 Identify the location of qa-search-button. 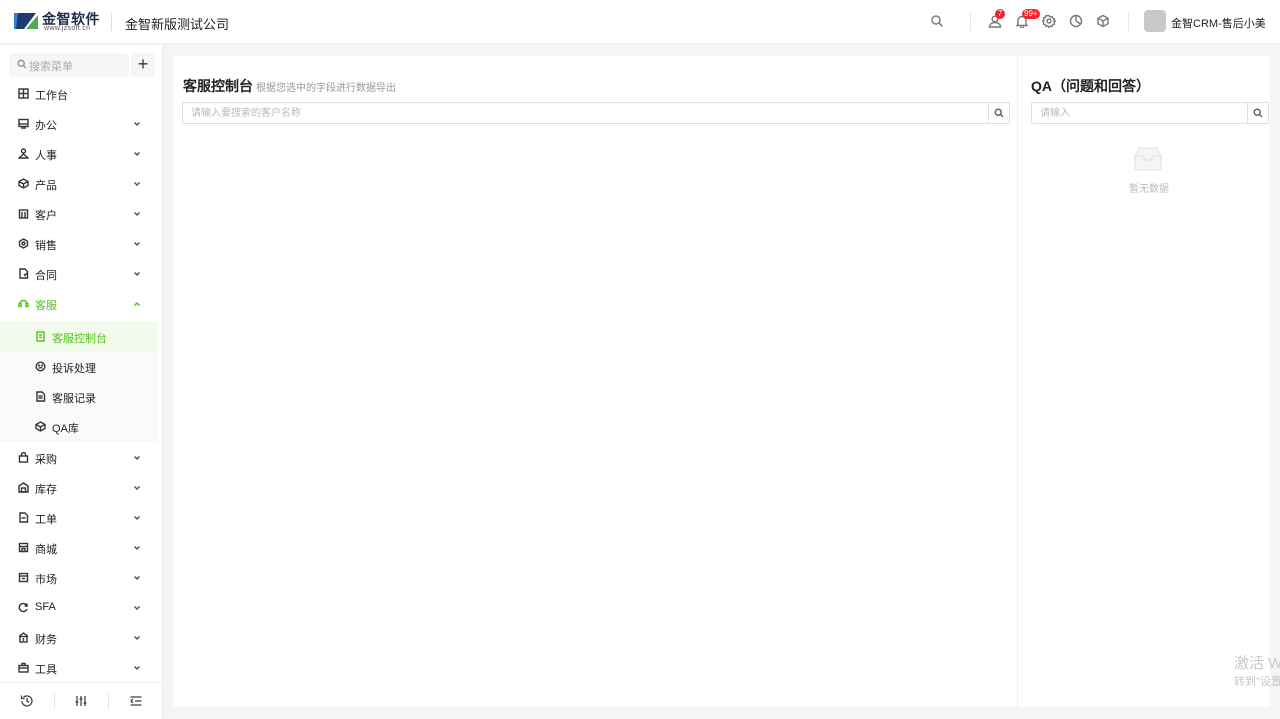
(1257, 113).